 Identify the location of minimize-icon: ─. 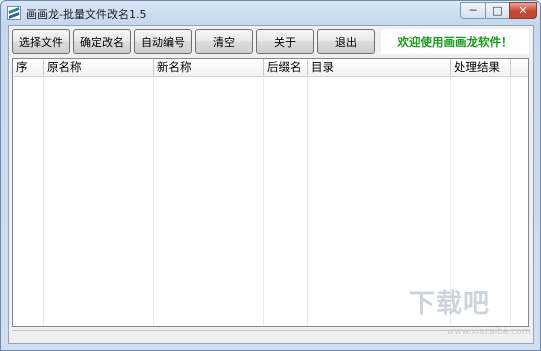
(473, 10).